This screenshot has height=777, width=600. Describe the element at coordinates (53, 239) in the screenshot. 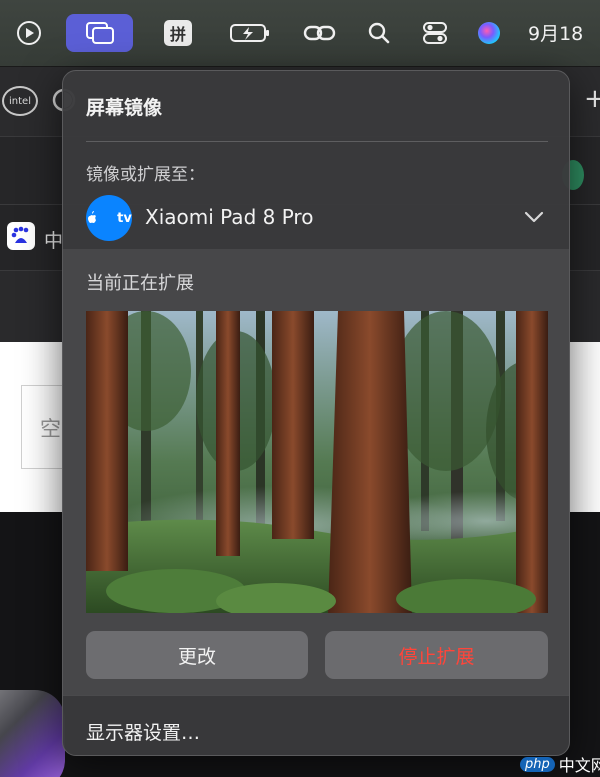

I see `bookmark-label: 中` at that location.